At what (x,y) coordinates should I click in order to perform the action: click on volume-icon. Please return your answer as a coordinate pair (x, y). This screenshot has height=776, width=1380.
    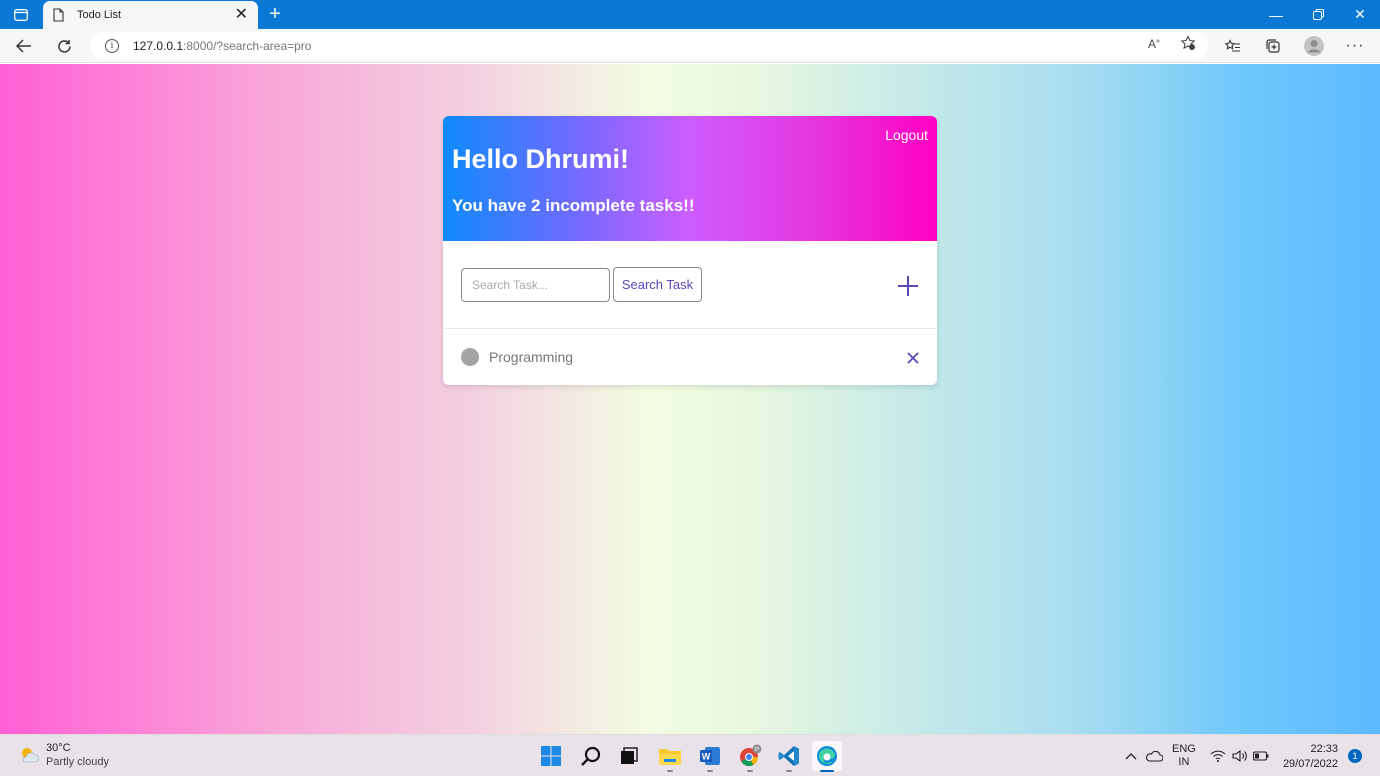
    Looking at the image, I should click on (1240, 755).